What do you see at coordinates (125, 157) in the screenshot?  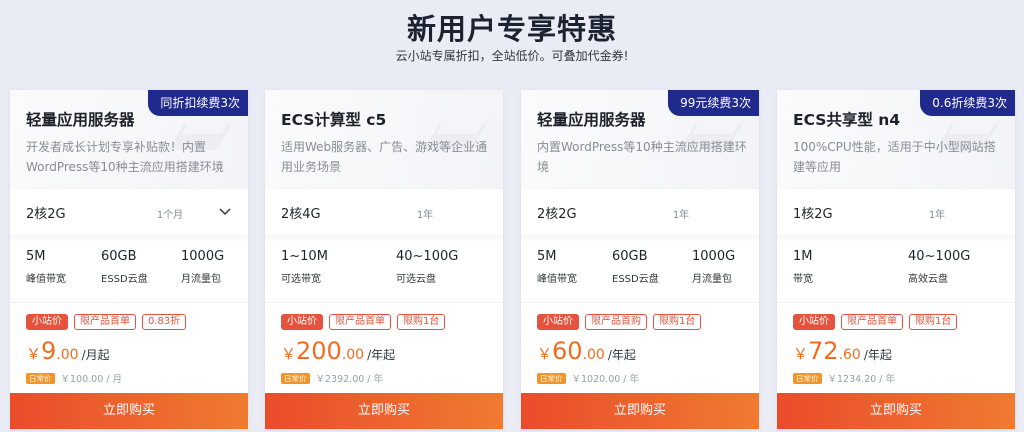 I see `card-description: 开发者成长计划专享补贴款！内置WordPress等10种主流应用搭建环境` at bounding box center [125, 157].